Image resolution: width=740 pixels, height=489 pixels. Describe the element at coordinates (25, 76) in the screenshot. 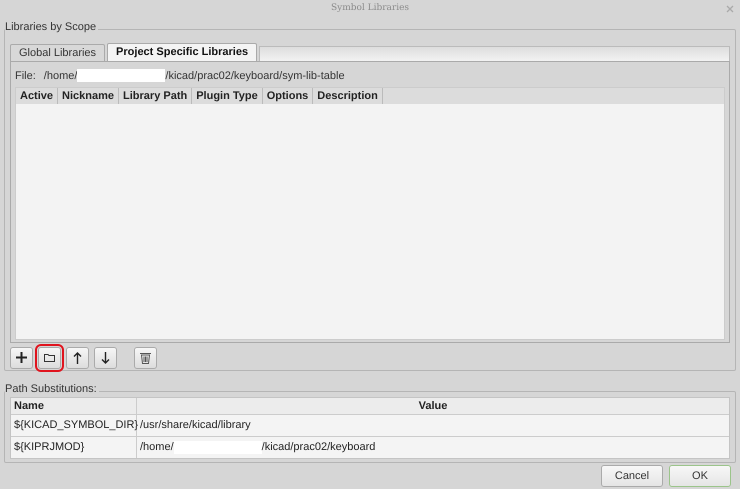

I see `file-label: File:` at that location.